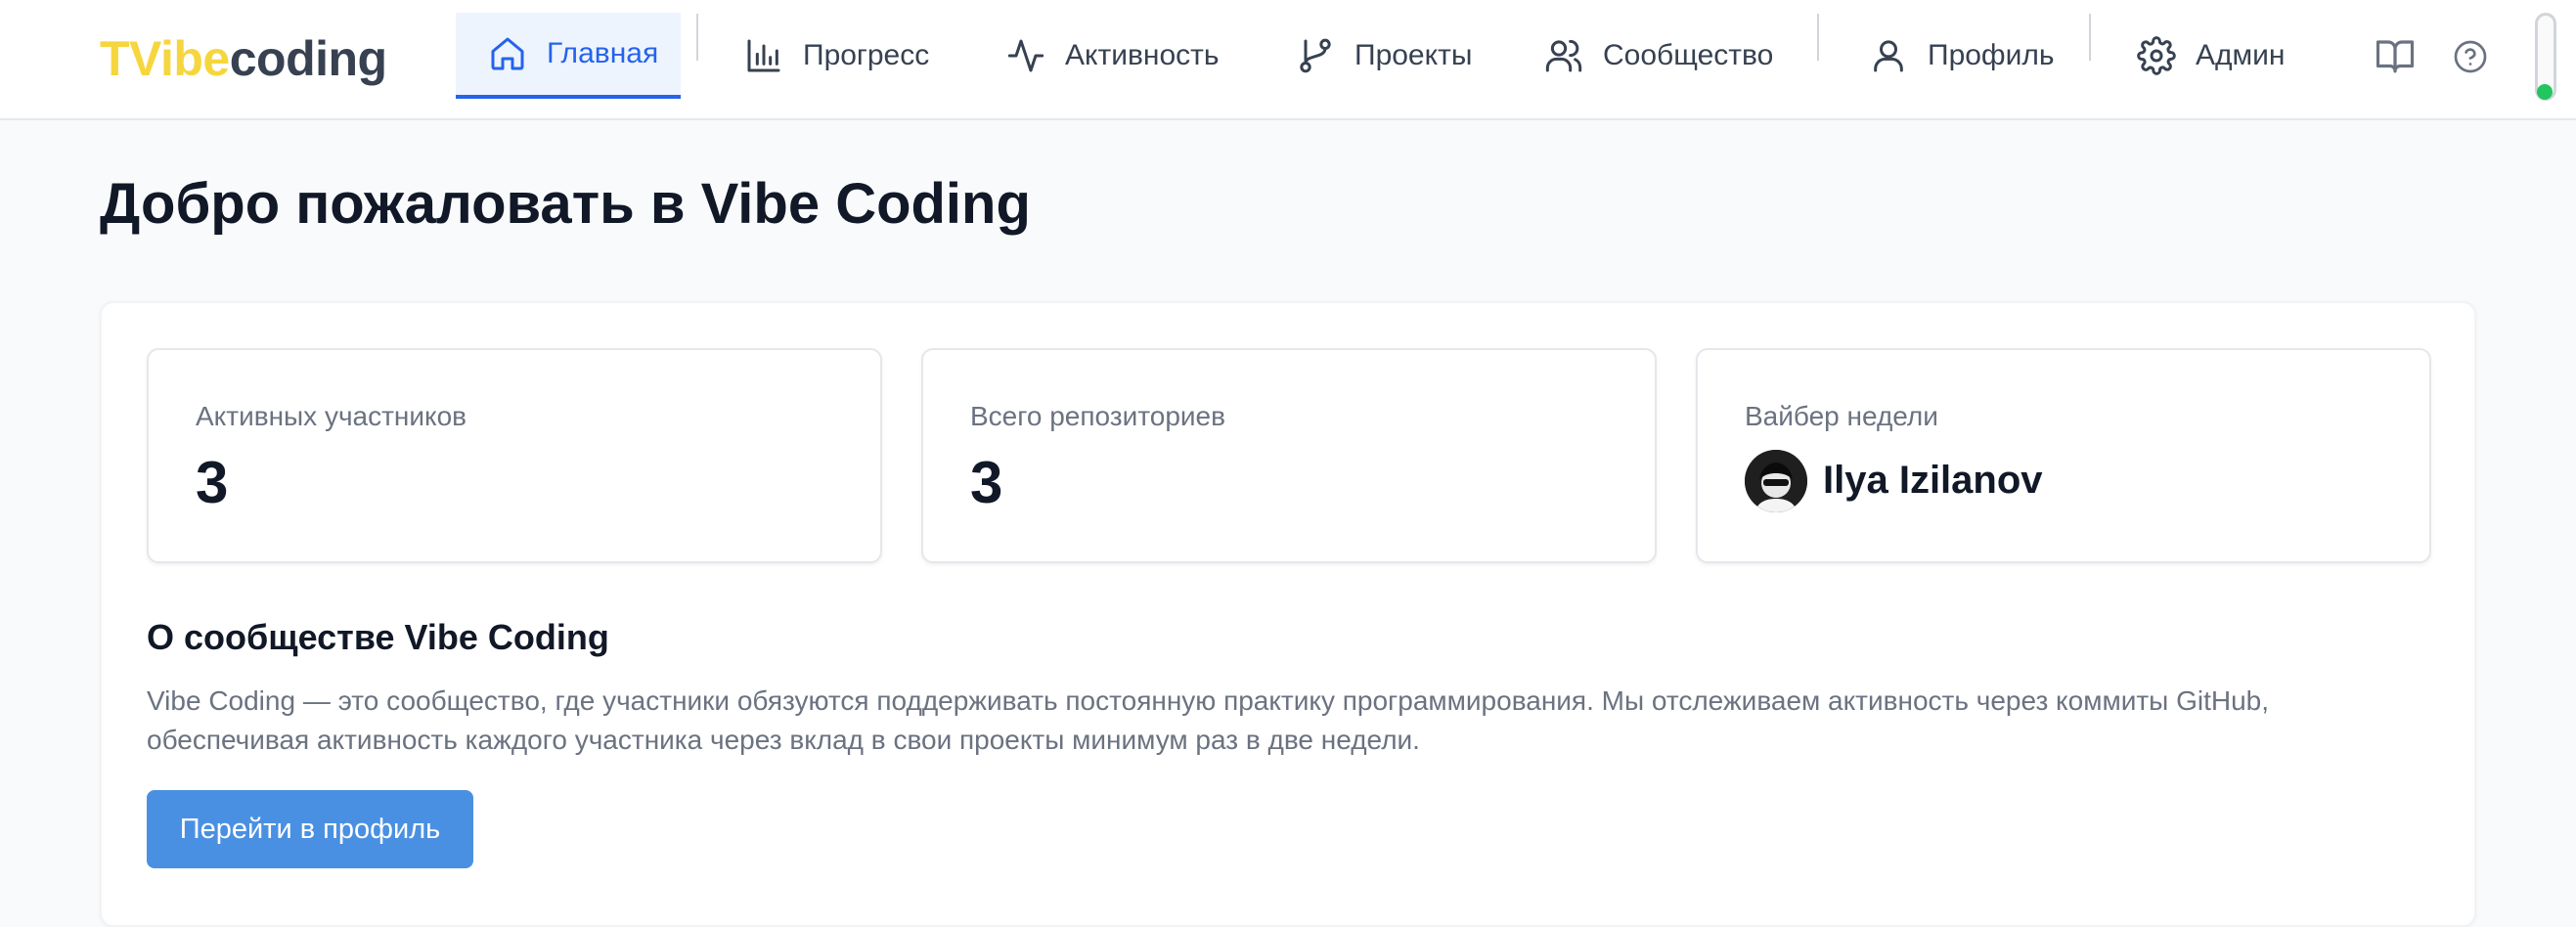  What do you see at coordinates (566, 204) in the screenshot?
I see `page-title: Добро пожаловать в Vibe Coding` at bounding box center [566, 204].